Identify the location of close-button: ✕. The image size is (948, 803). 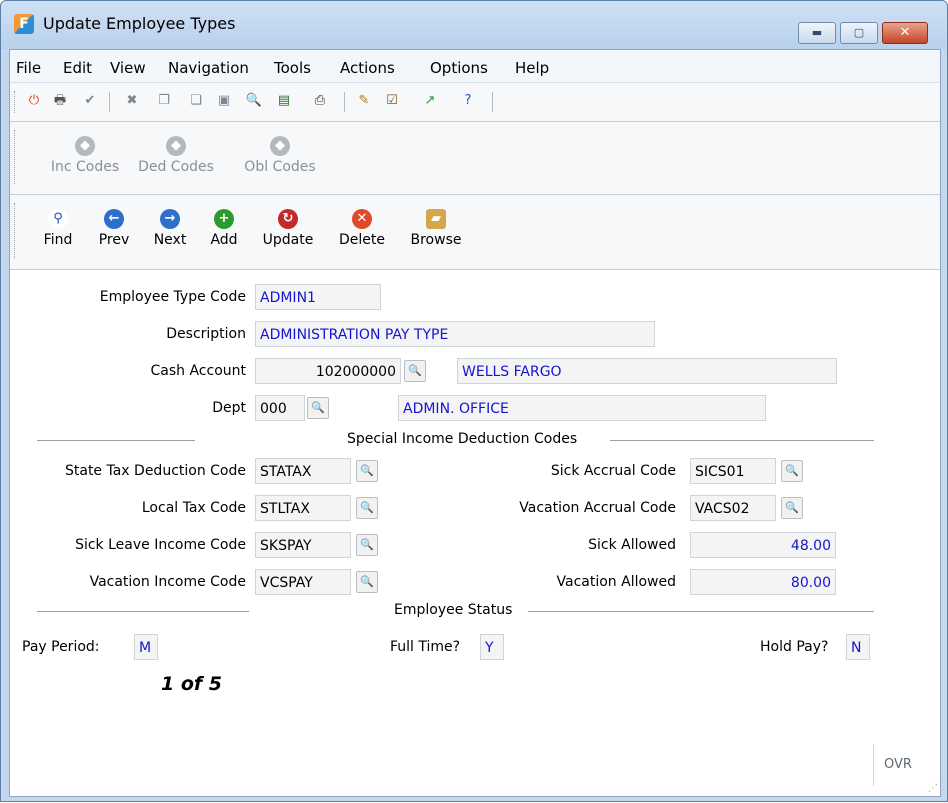
(905, 33).